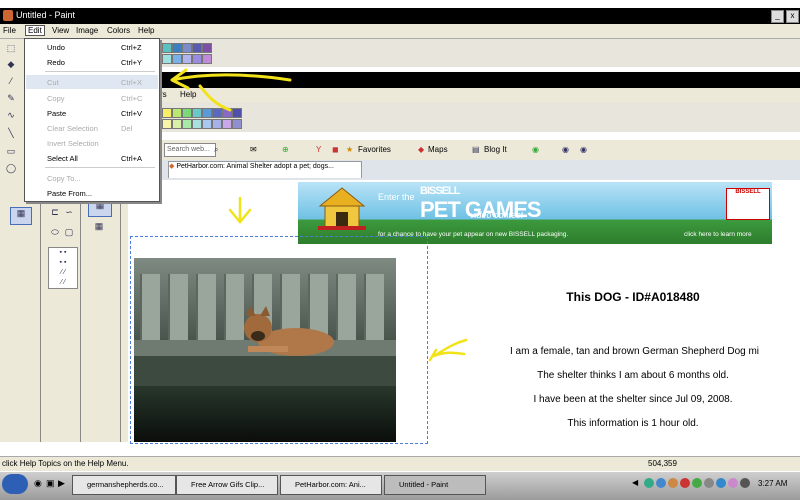 The height and width of the screenshot is (500, 800). I want to click on arrow-left-icon, so click(448, 350).